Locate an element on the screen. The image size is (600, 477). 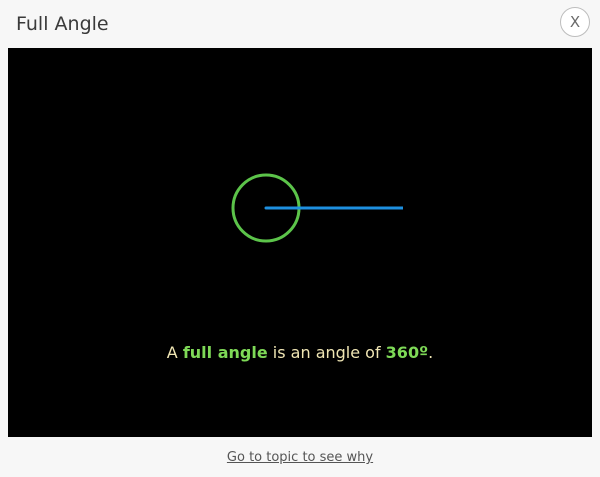
angle-vertex is located at coordinates (266, 208).